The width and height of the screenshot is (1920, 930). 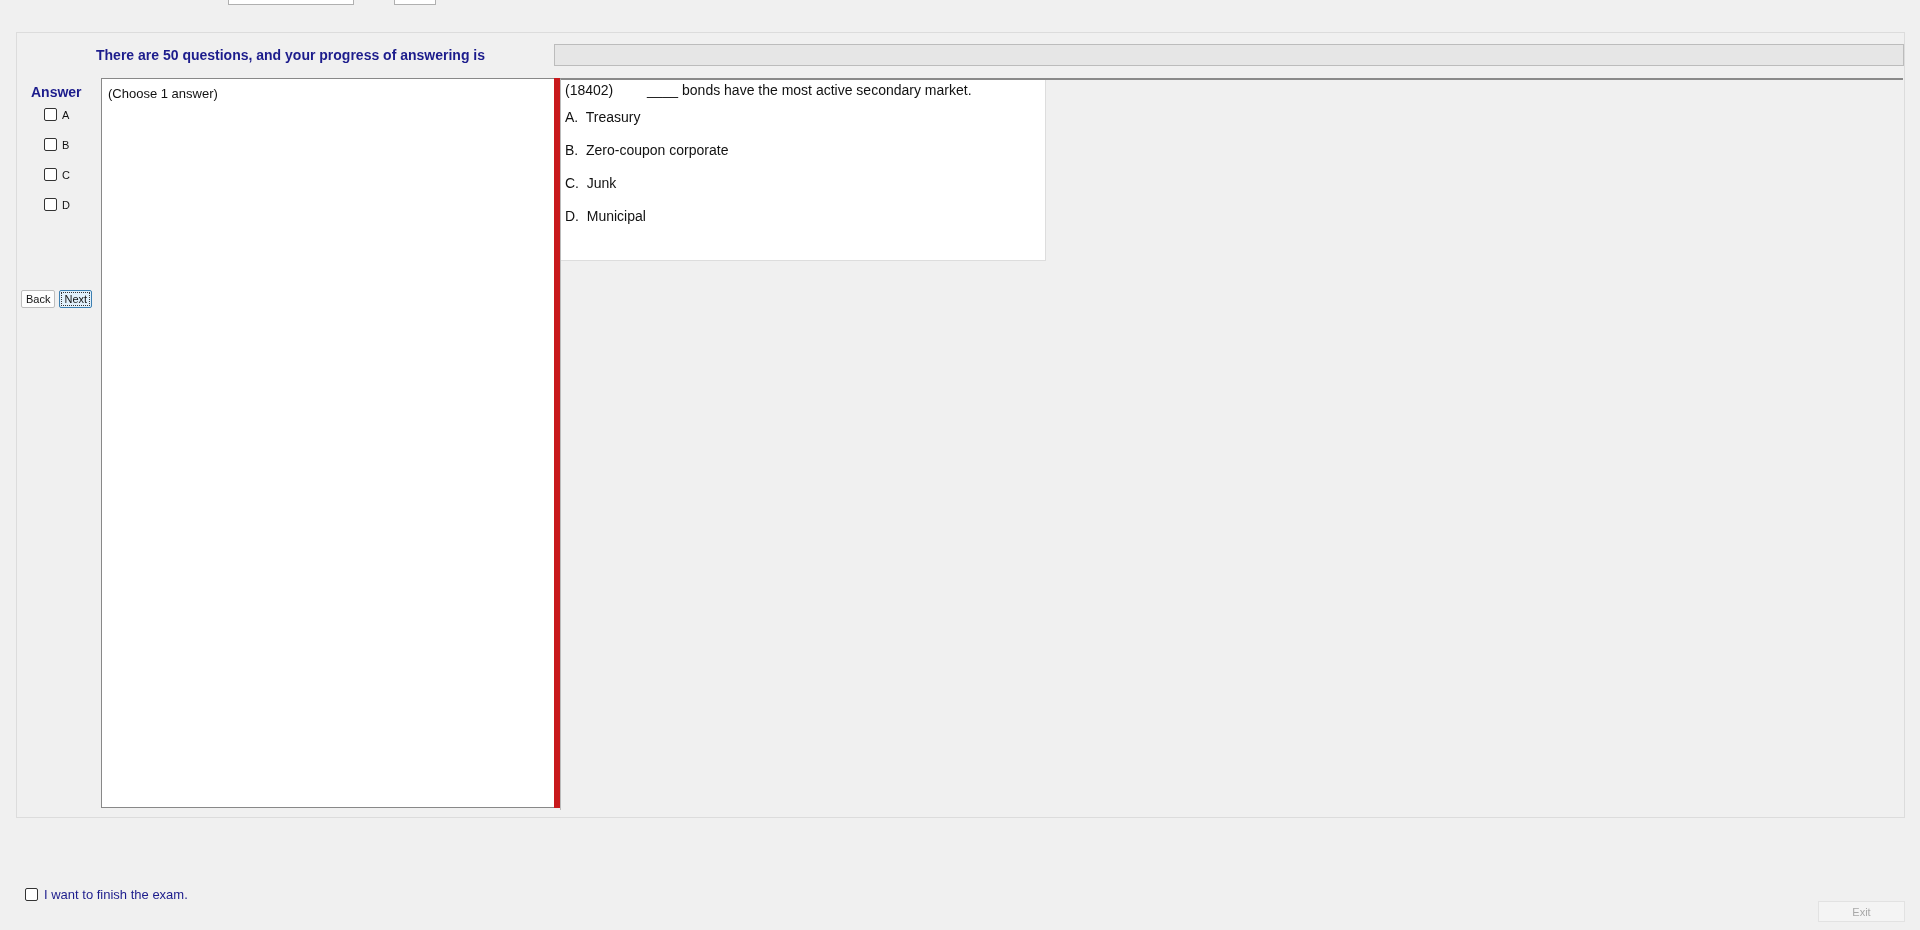 What do you see at coordinates (647, 149) in the screenshot?
I see `answer-choice: B. Zero-coupon corporate` at bounding box center [647, 149].